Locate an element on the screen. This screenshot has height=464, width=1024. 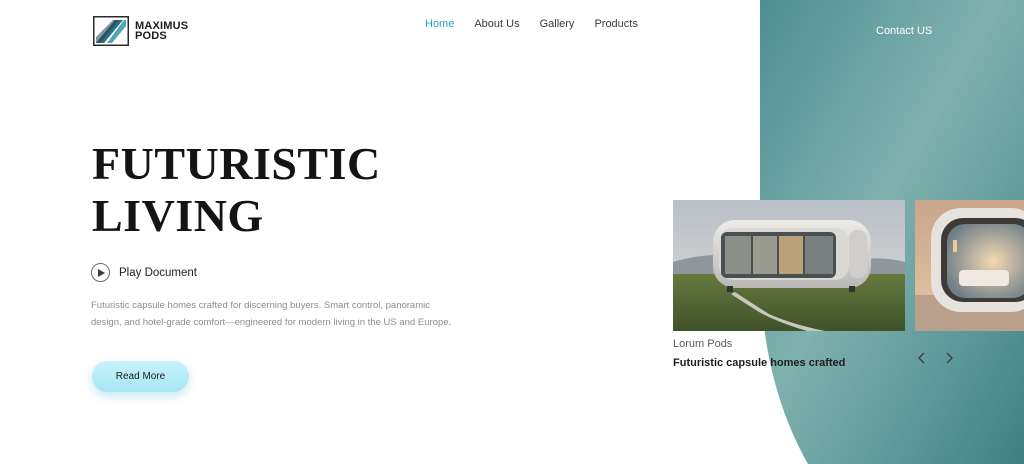
brand-name-line2: PODS is located at coordinates (151, 36).